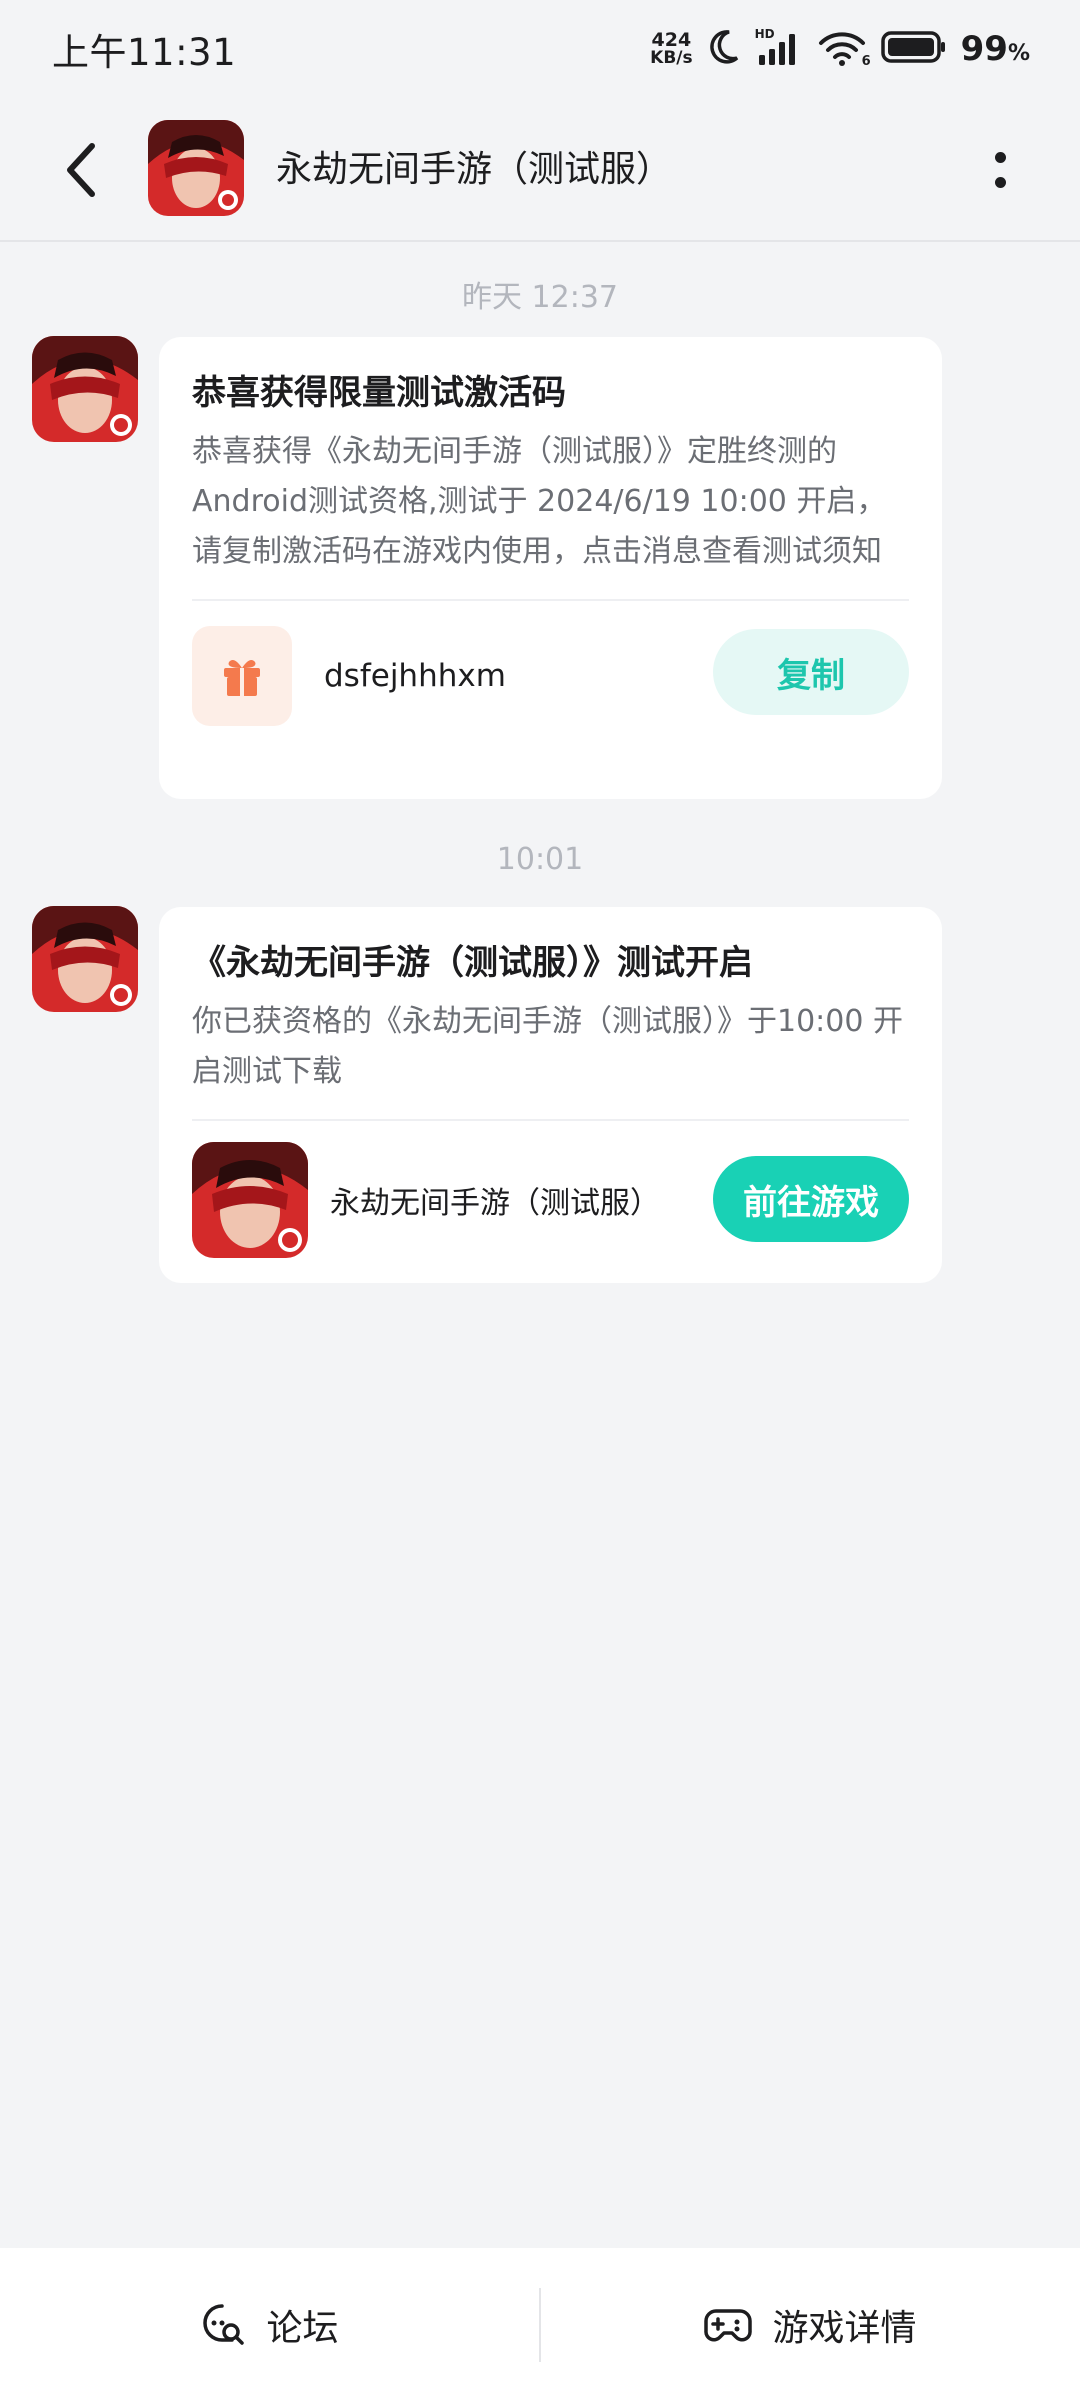 This screenshot has height=2401, width=1080. What do you see at coordinates (550, 676) in the screenshot?
I see `activation-code-row: dsfejhhhxm 复制` at bounding box center [550, 676].